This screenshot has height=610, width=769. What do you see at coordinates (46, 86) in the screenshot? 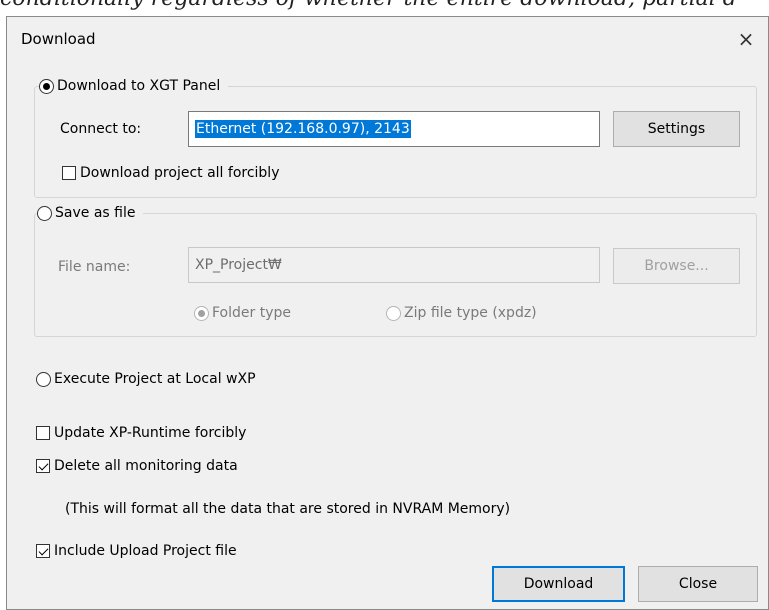
I see `xgt-panel-radio` at bounding box center [46, 86].